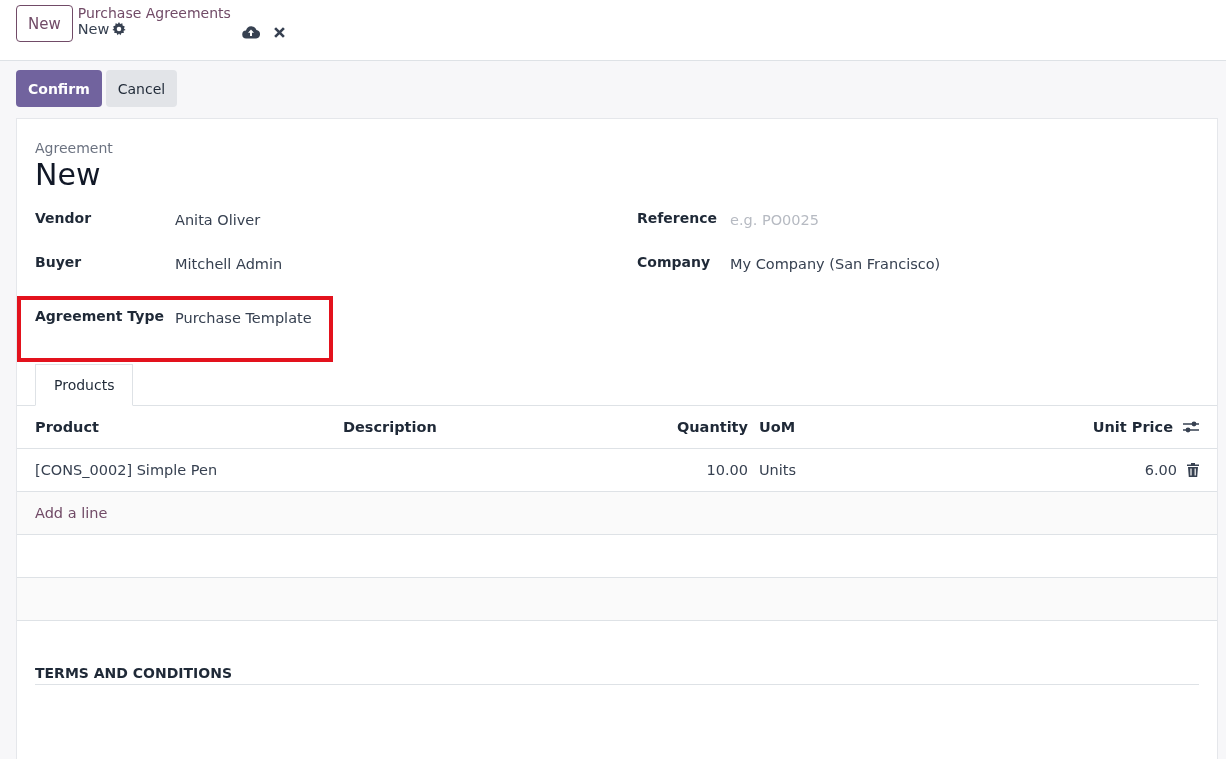 The width and height of the screenshot is (1226, 759). What do you see at coordinates (243, 318) in the screenshot?
I see `field-value: Purchase Template` at bounding box center [243, 318].